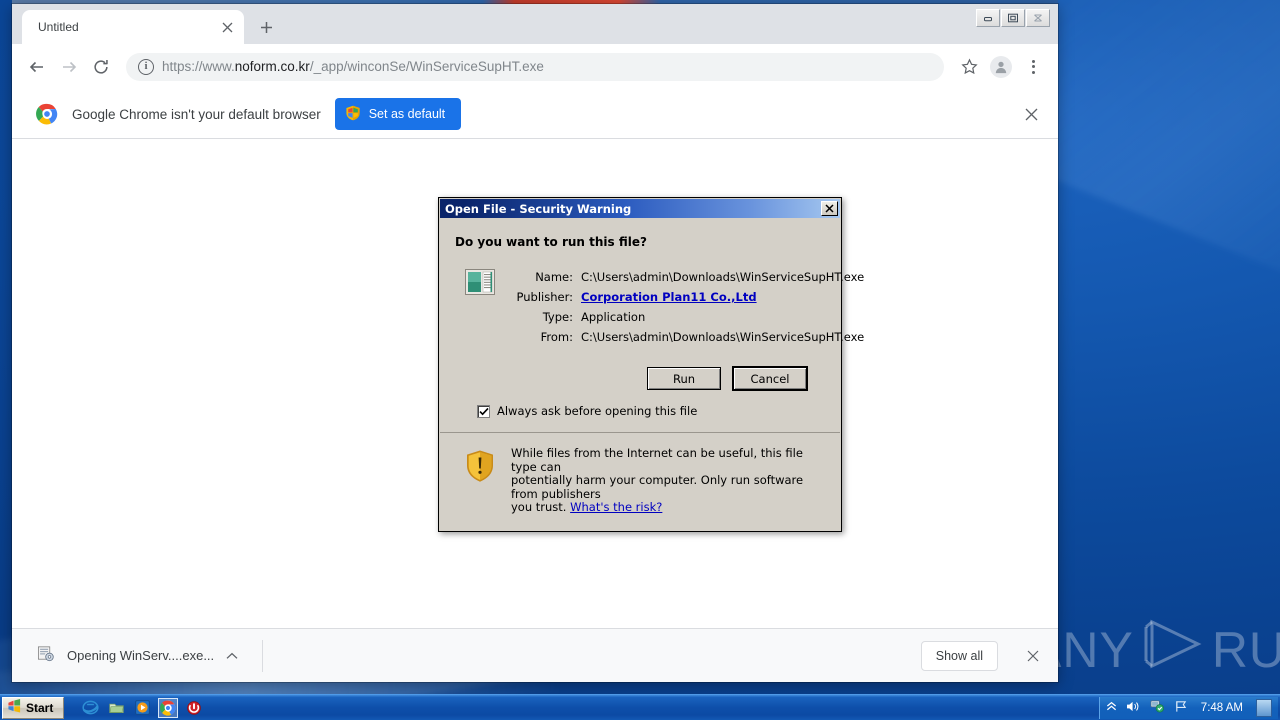 This screenshot has height=720, width=1280. I want to click on run-button: Run, so click(684, 378).